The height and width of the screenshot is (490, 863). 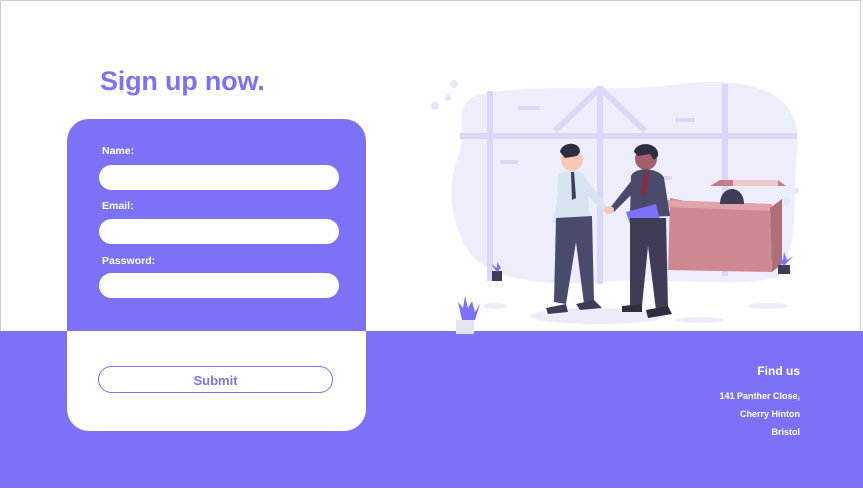 I want to click on find-us-heading: Find us, so click(x=778, y=371).